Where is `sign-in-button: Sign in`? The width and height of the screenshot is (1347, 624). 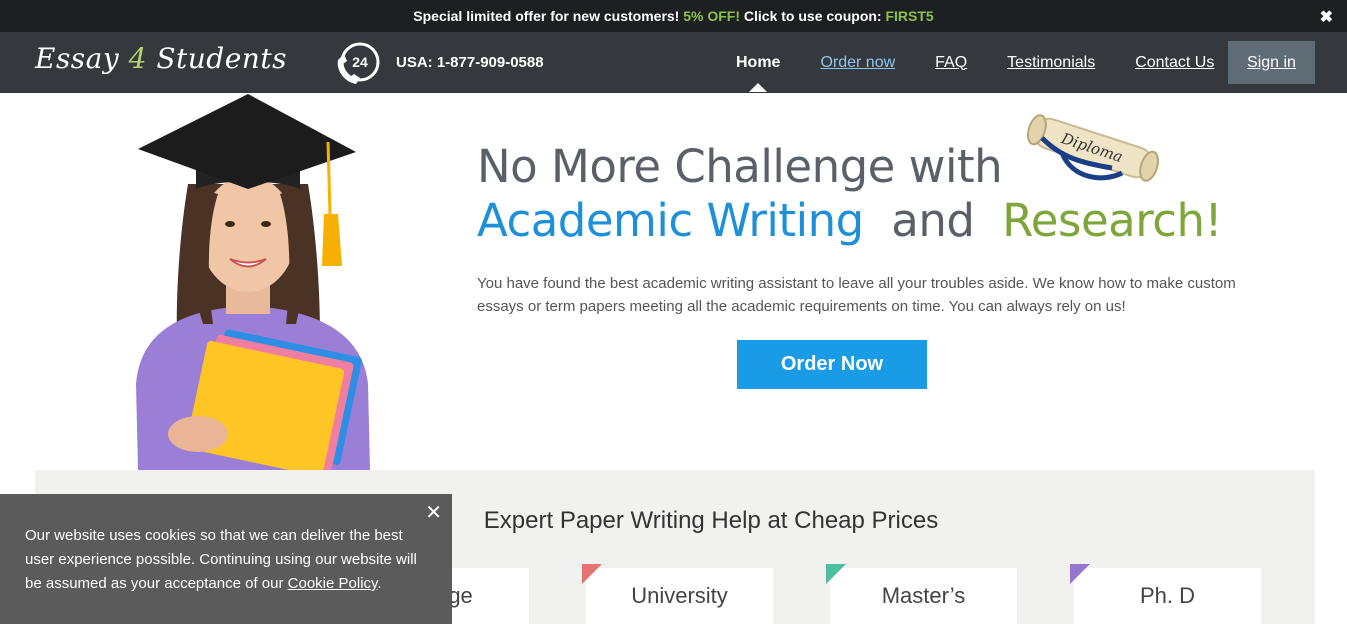 sign-in-button: Sign in is located at coordinates (1271, 62).